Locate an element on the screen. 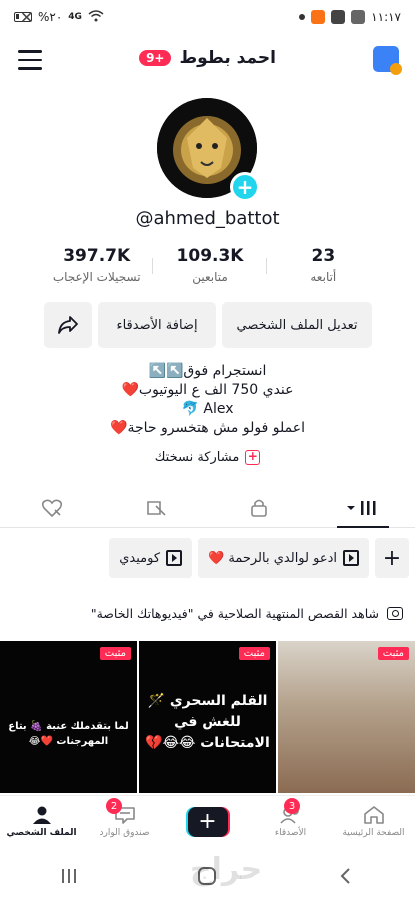 This screenshot has height=900, width=415. tab-liked is located at coordinates (156, 507).